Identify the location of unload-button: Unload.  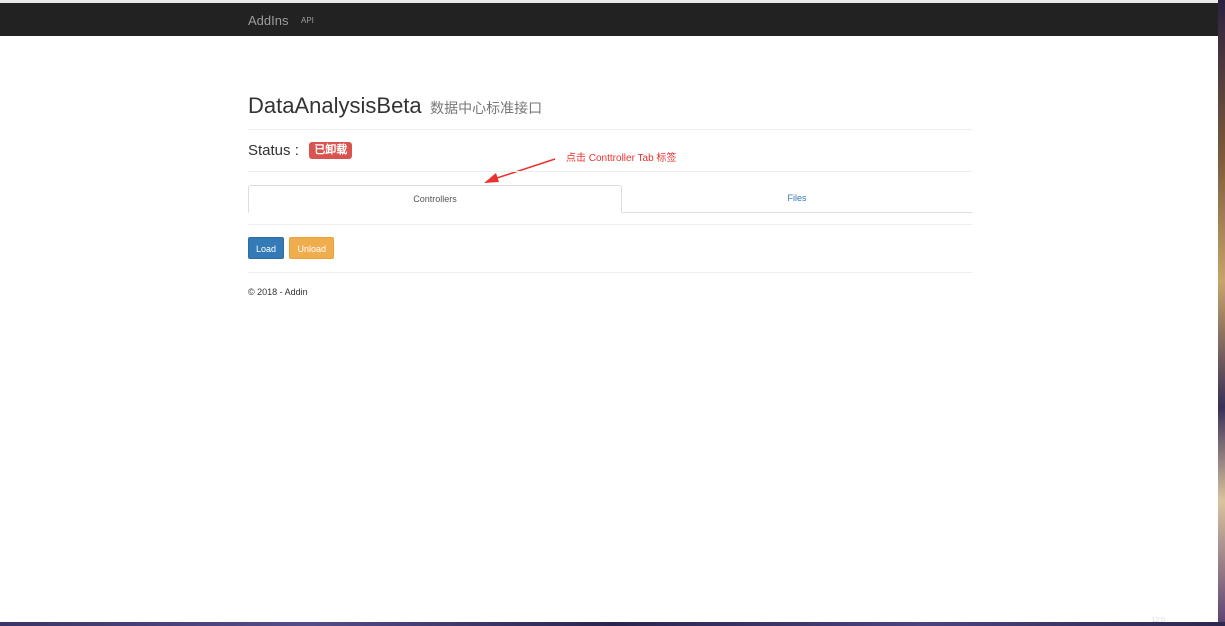
(312, 248).